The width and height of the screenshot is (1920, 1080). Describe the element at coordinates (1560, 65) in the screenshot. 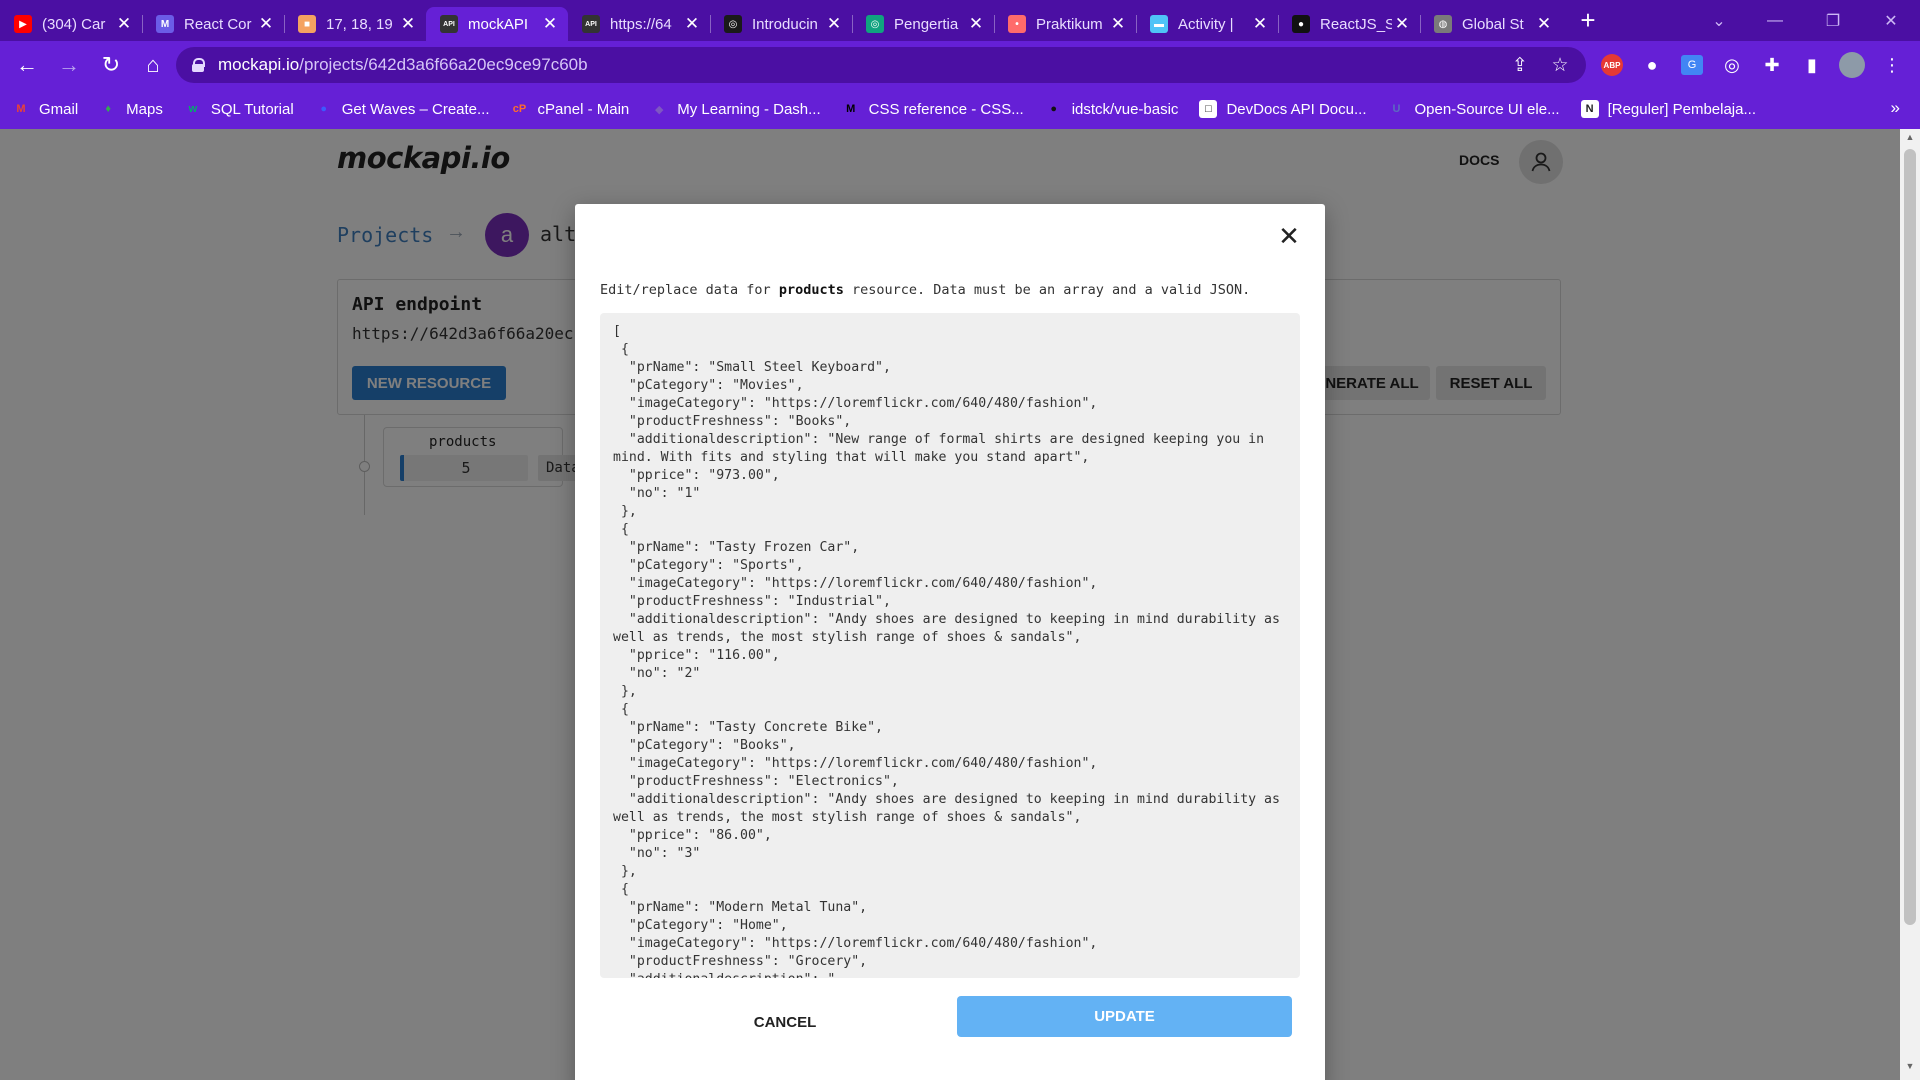

I see `bookmark-star-icon: ☆` at that location.